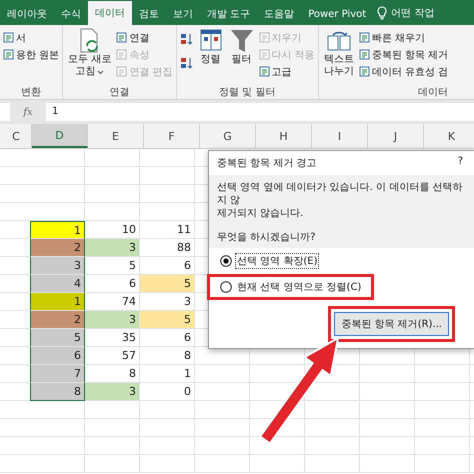 This screenshot has width=474, height=474. I want to click on table-cell: 0, so click(167, 392).